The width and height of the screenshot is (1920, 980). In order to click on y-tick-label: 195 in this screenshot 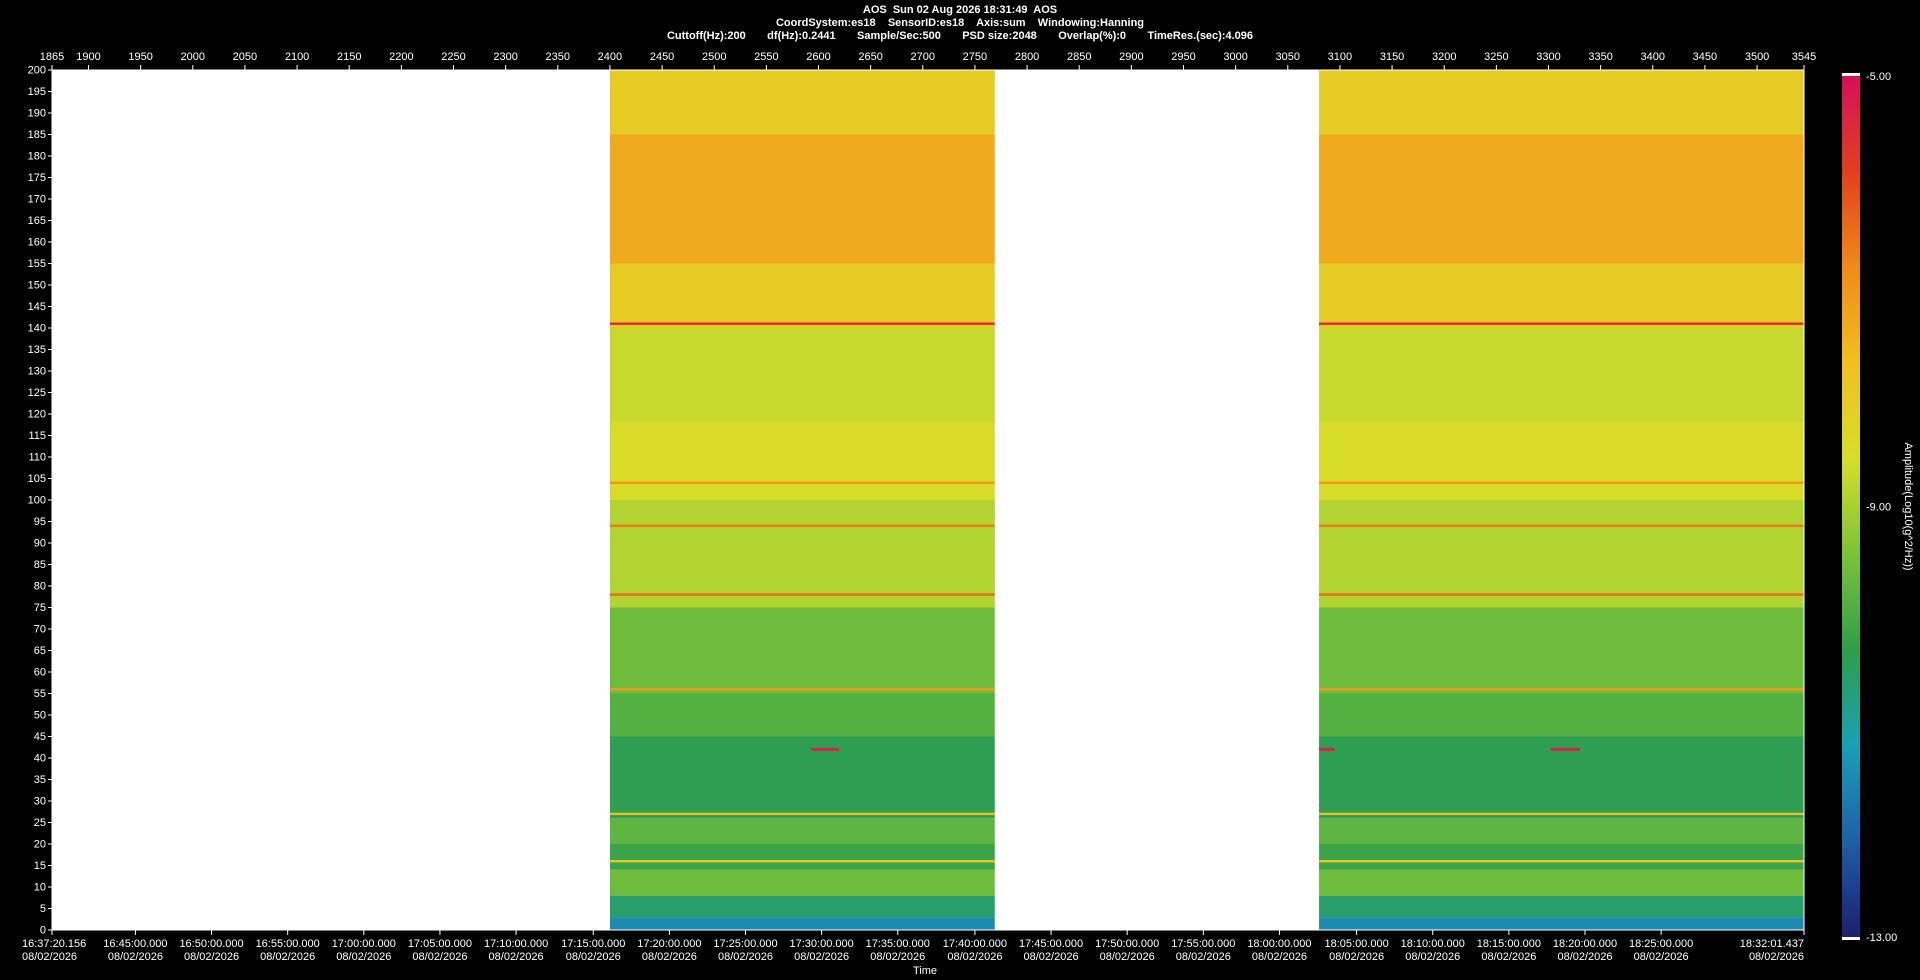, I will do `click(37, 92)`.